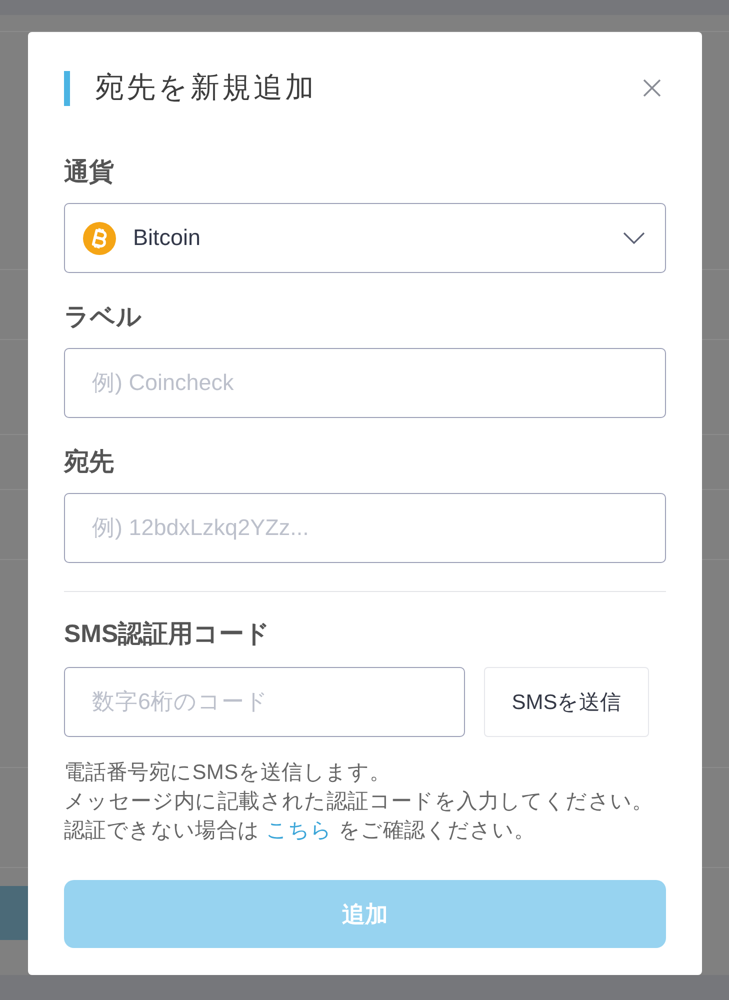  I want to click on field-label: 通貨, so click(89, 172).